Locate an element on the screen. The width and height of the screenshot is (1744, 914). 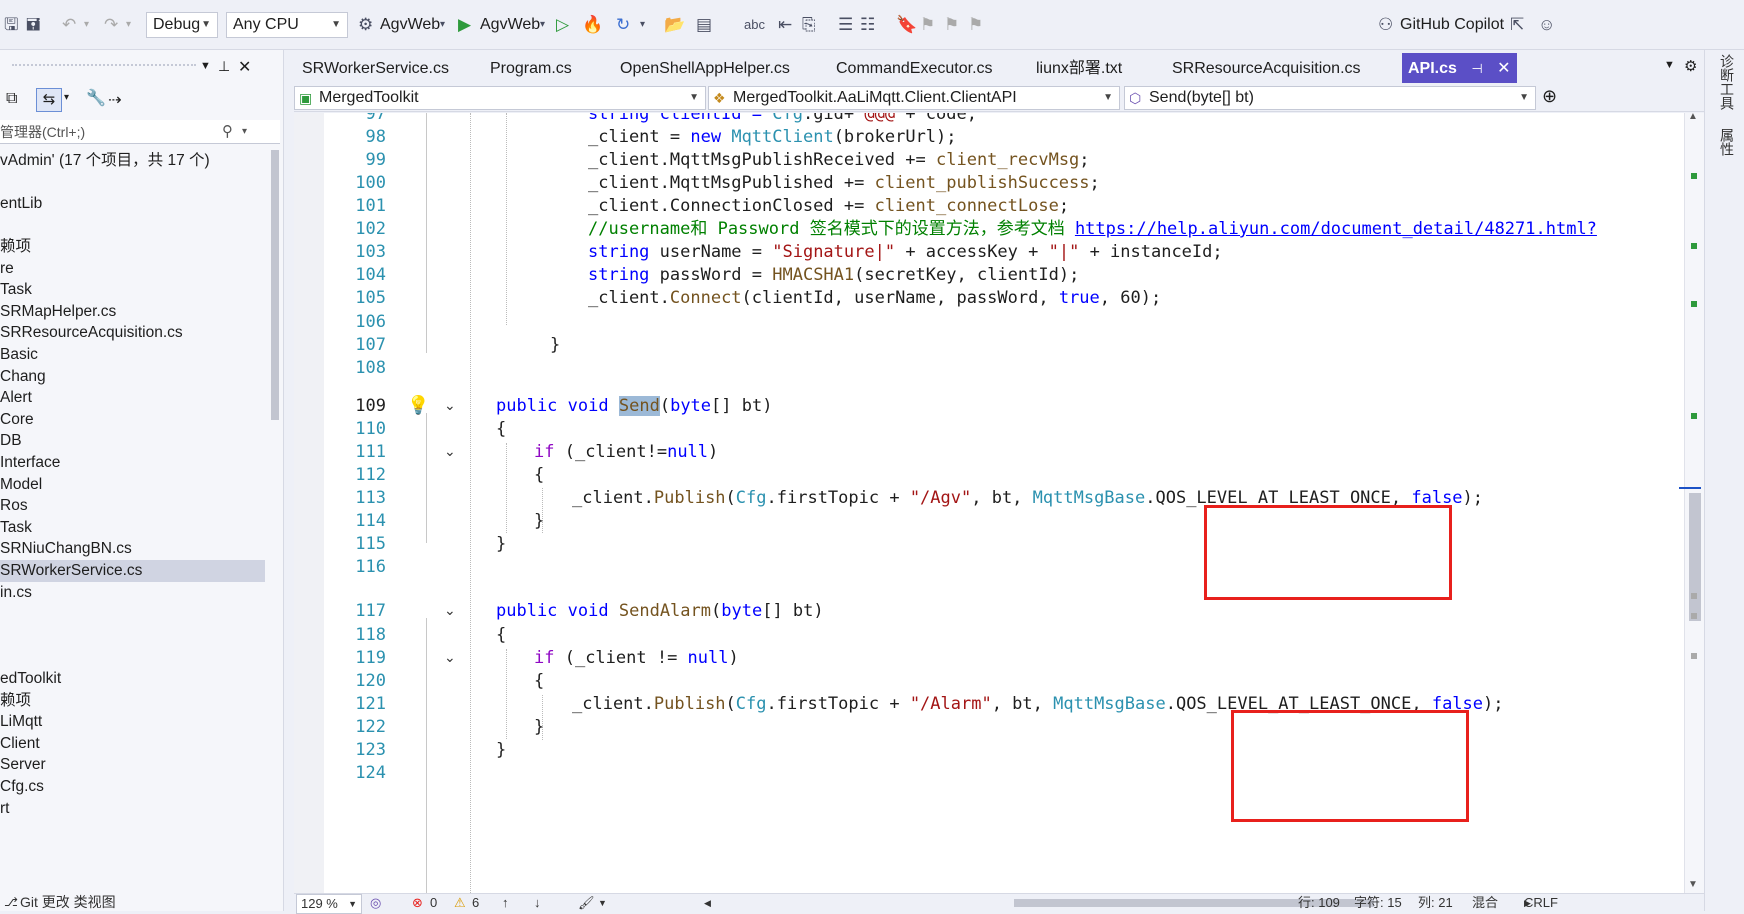
restart-icon: ↻ is located at coordinates (623, 25).